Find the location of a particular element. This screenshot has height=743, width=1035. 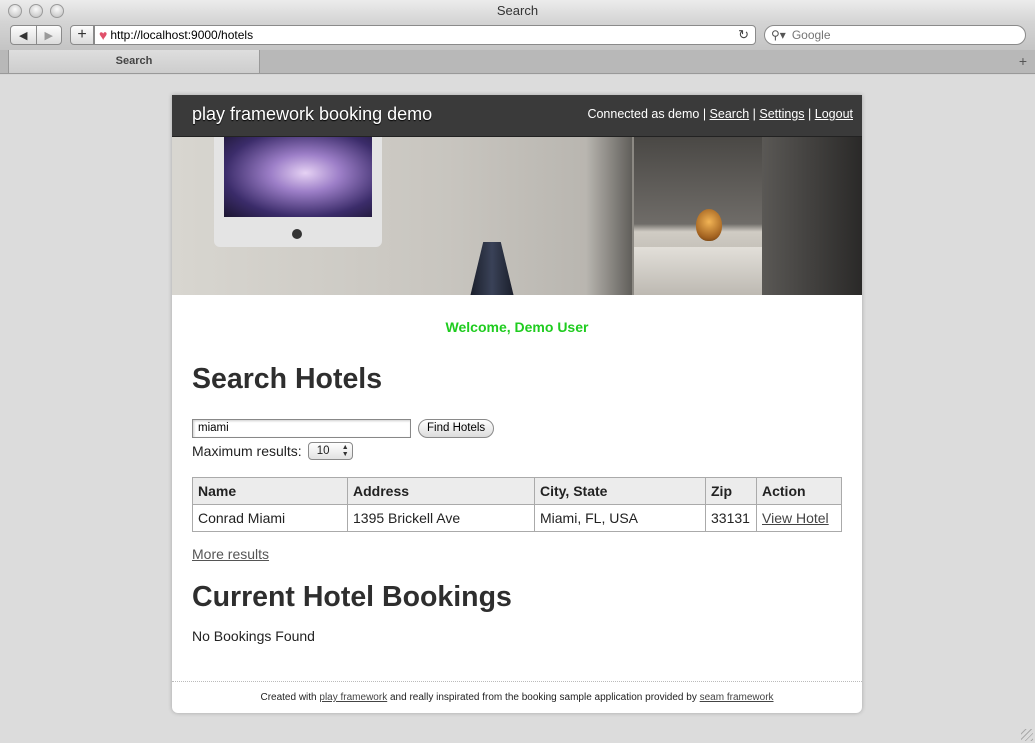

more-results-link: More results is located at coordinates (230, 554).